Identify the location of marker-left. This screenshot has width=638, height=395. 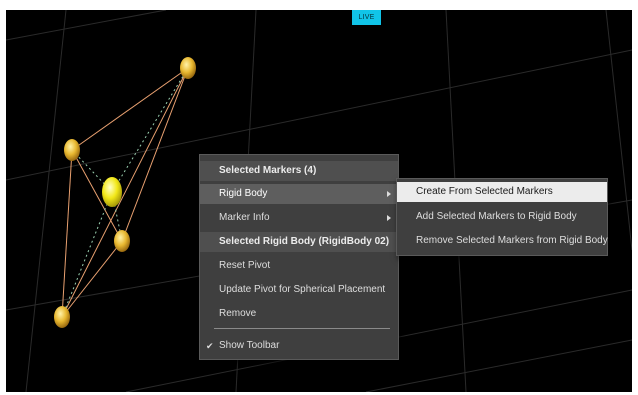
(72, 150).